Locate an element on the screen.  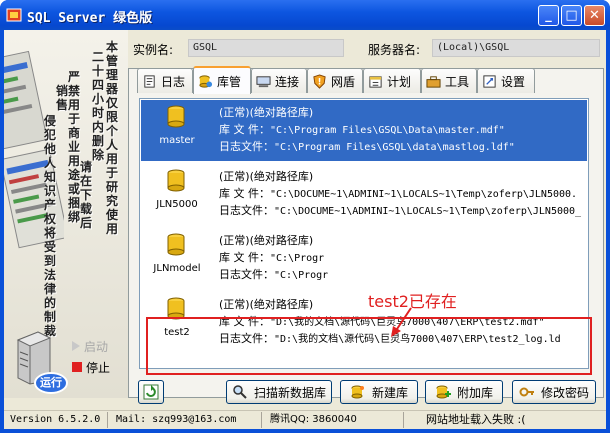
change-password-button: 修改密码 is located at coordinates (554, 392).